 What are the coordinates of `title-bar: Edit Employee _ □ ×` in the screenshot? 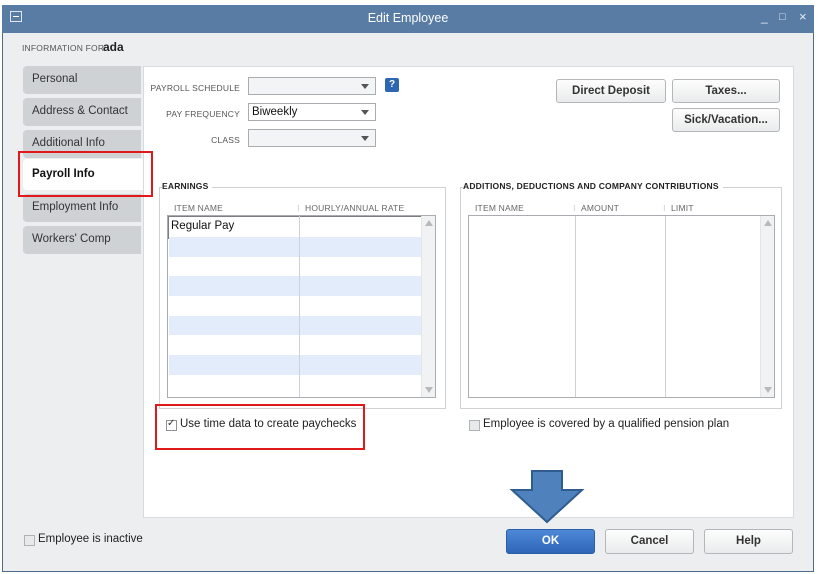 It's located at (408, 19).